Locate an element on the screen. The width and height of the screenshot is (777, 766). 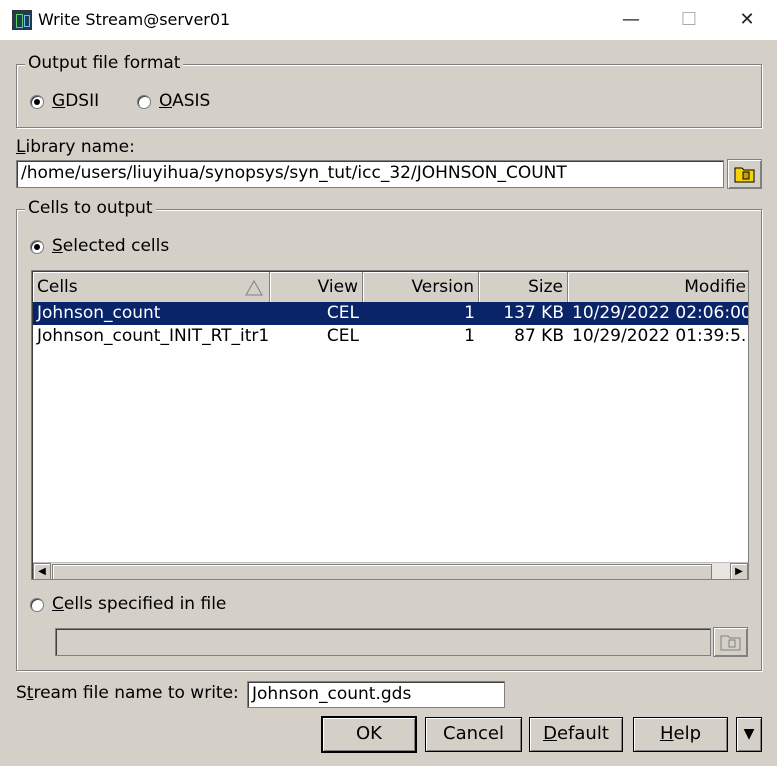
scroll-left-button: ◀ is located at coordinates (42, 571).